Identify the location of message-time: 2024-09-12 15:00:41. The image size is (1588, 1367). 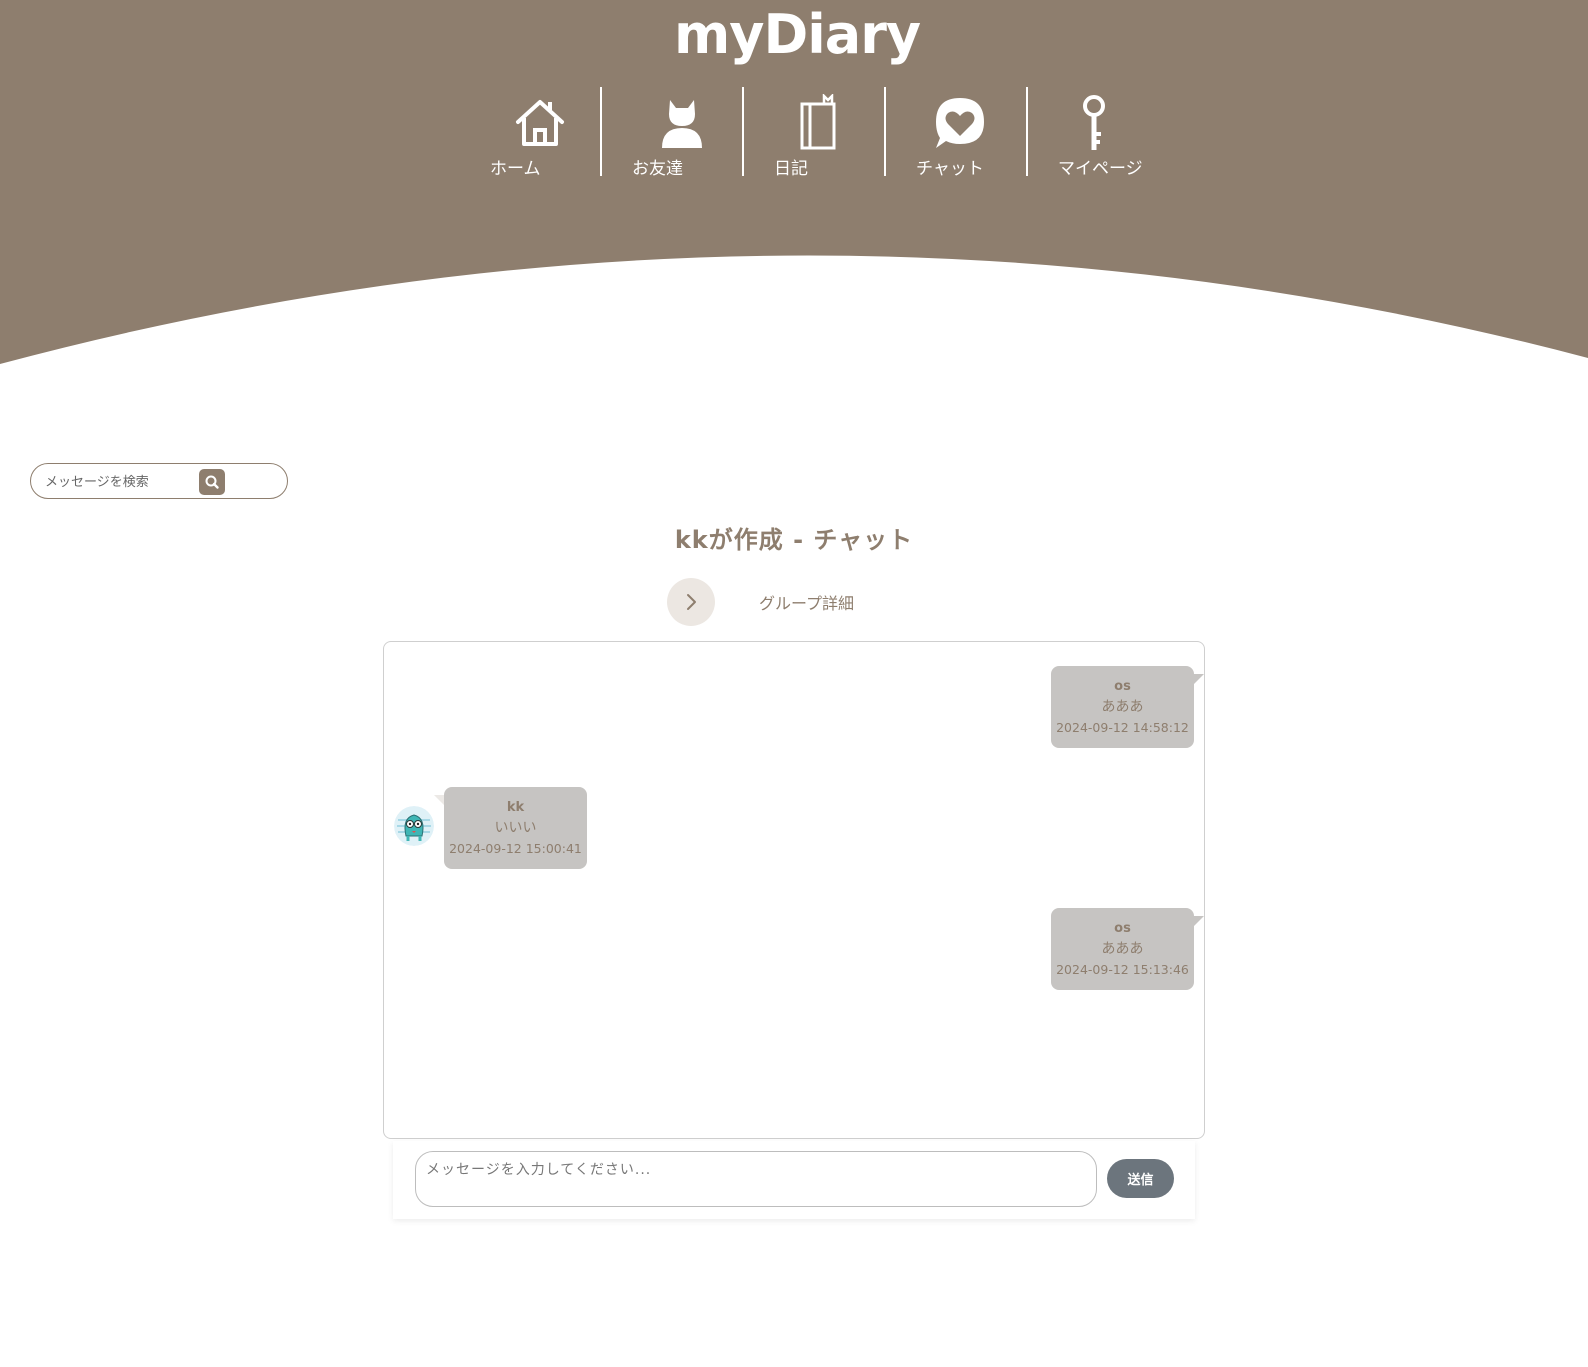
(515, 848).